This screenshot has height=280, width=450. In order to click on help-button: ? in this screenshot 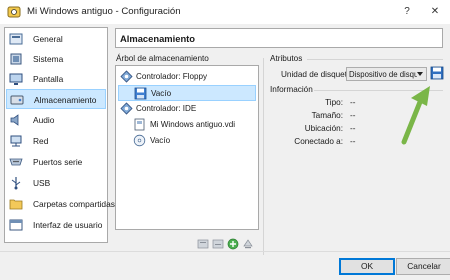, I will do `click(407, 12)`.